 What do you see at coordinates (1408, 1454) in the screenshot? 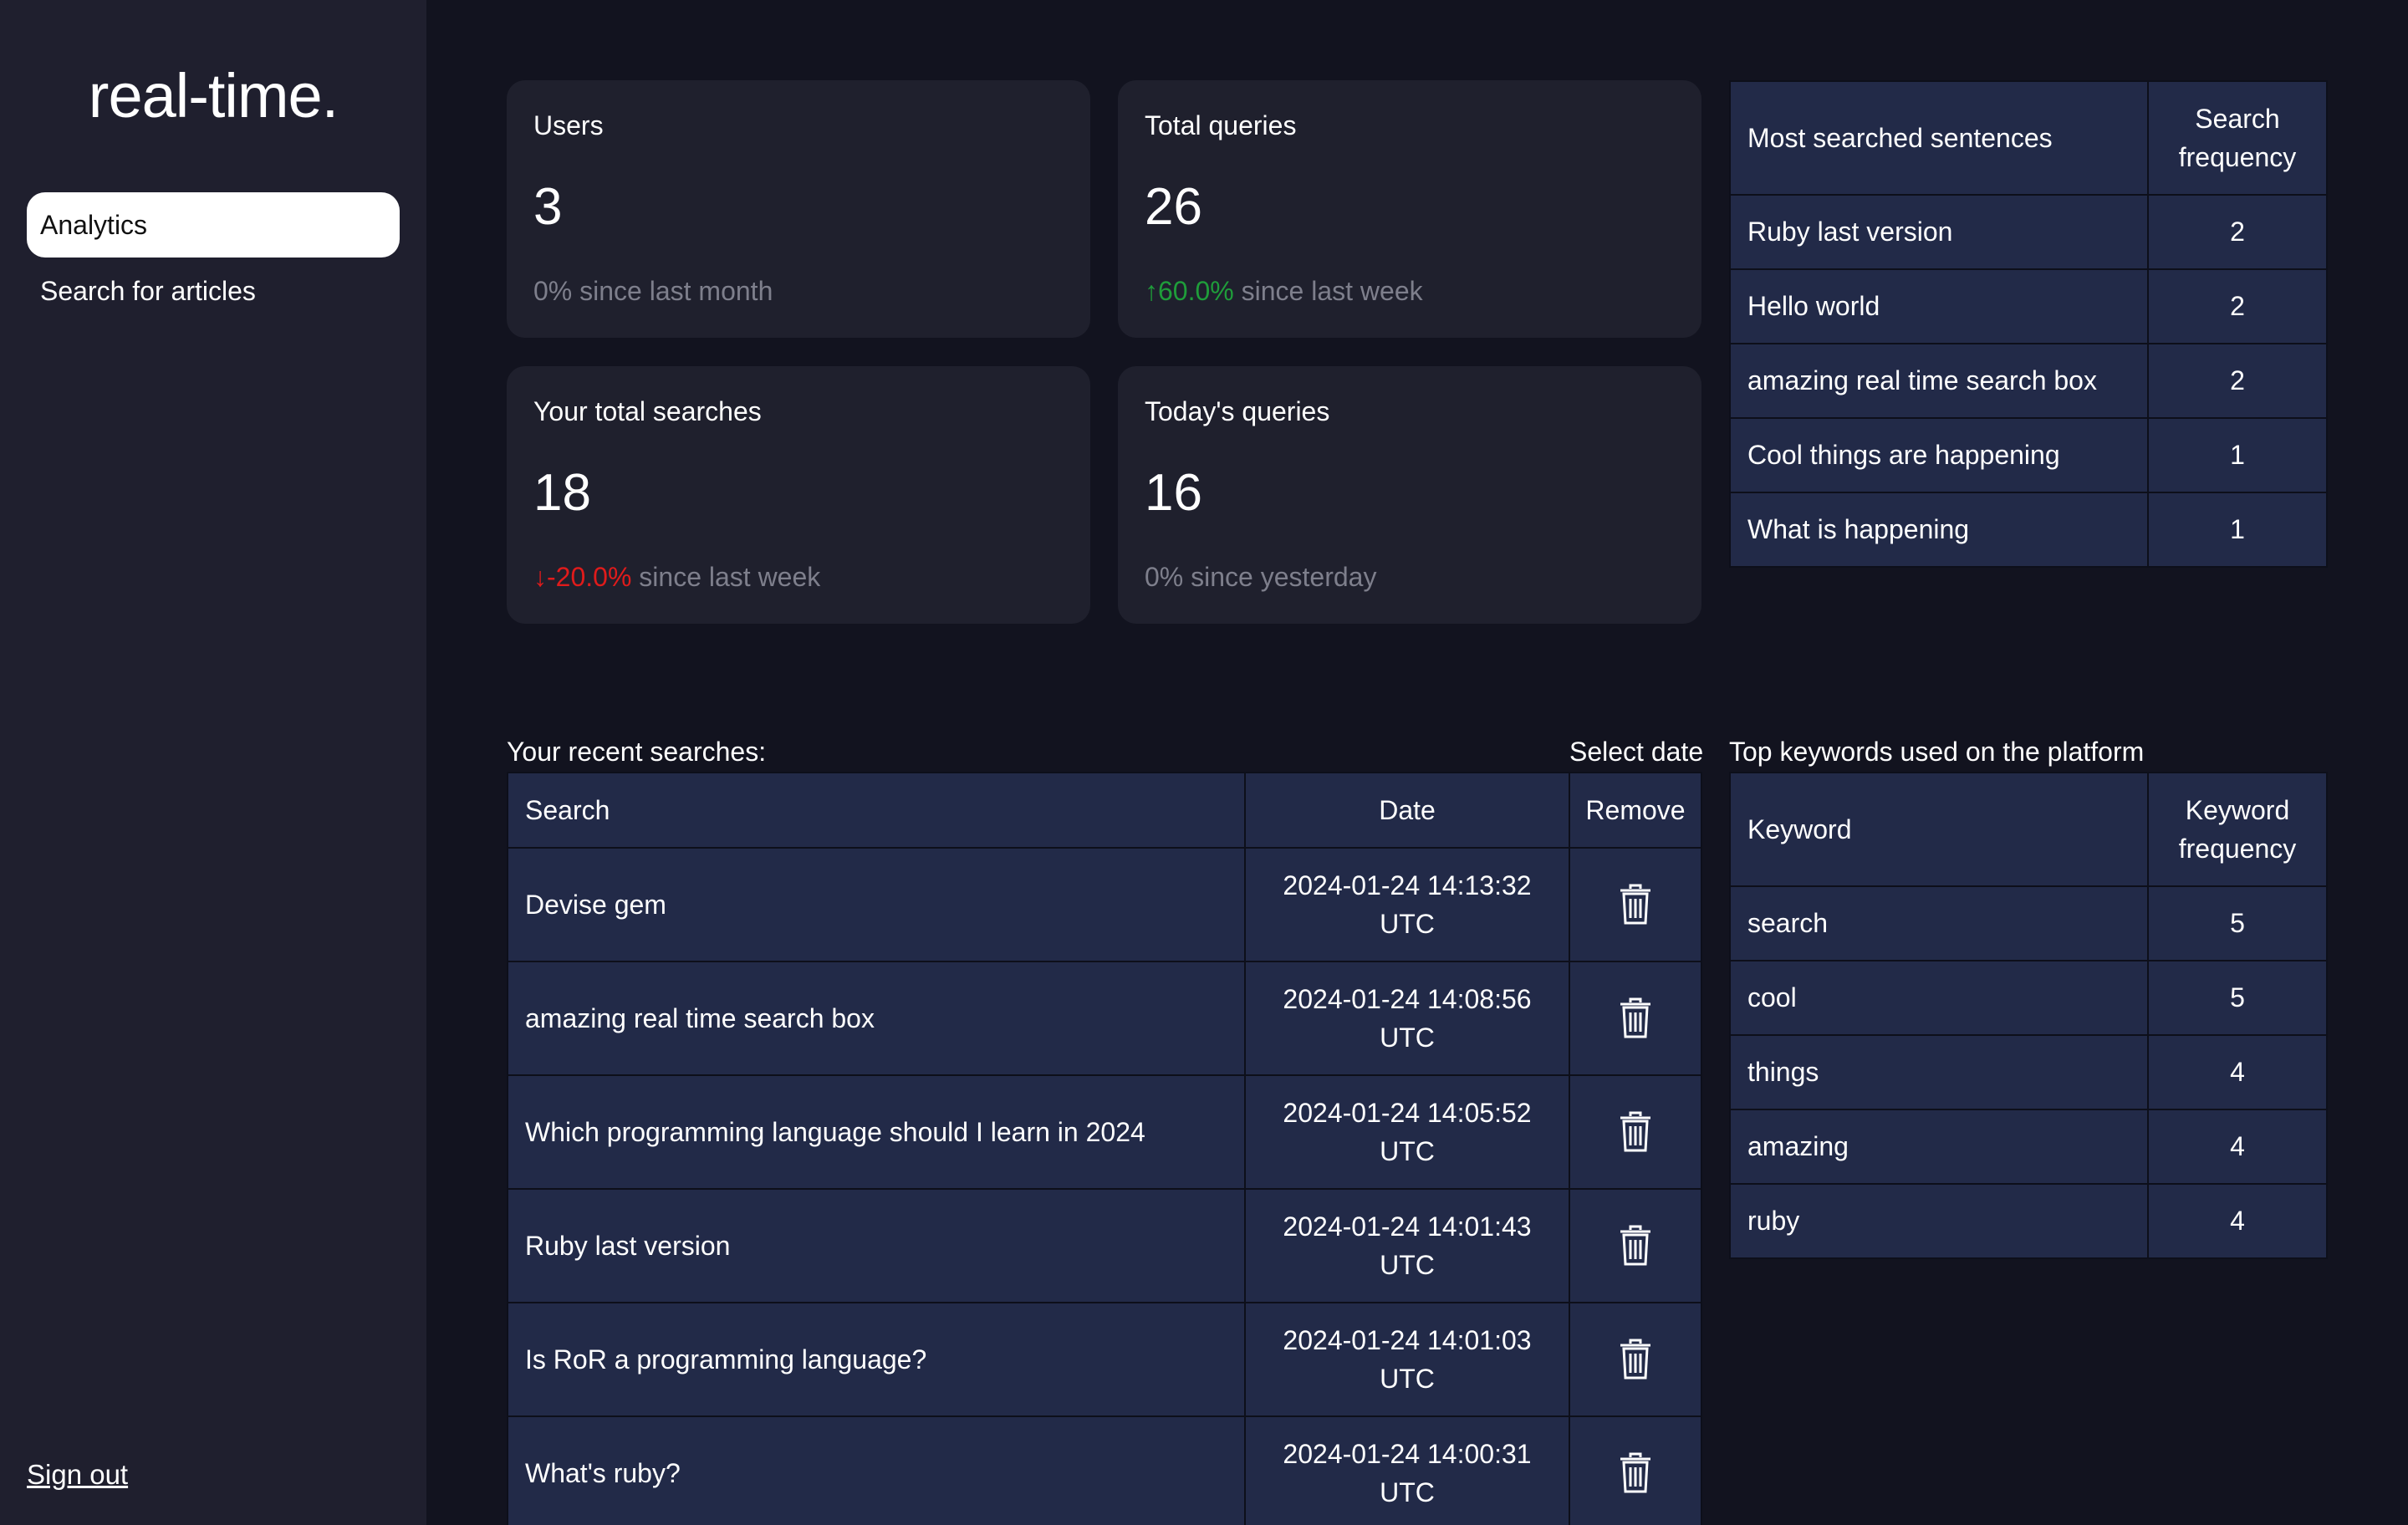
I see `date-value: 2024-01-24 14:00:31` at bounding box center [1408, 1454].